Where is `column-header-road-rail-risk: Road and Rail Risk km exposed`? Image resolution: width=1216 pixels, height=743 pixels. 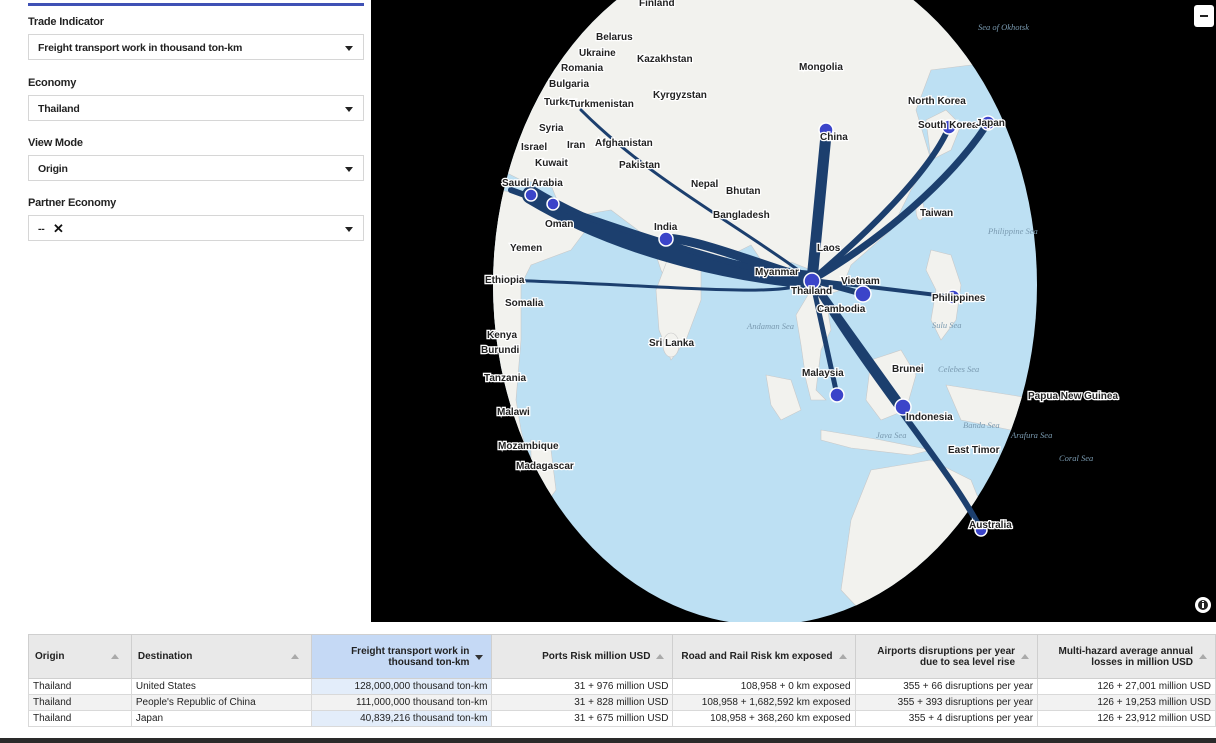 column-header-road-rail-risk: Road and Rail Risk km exposed is located at coordinates (764, 656).